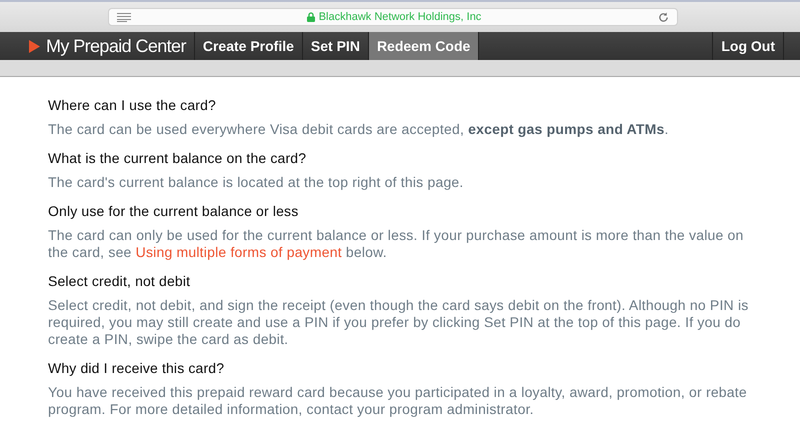 Image resolution: width=800 pixels, height=422 pixels. Describe the element at coordinates (137, 368) in the screenshot. I see `question-heading: Why did I receive this card?` at that location.